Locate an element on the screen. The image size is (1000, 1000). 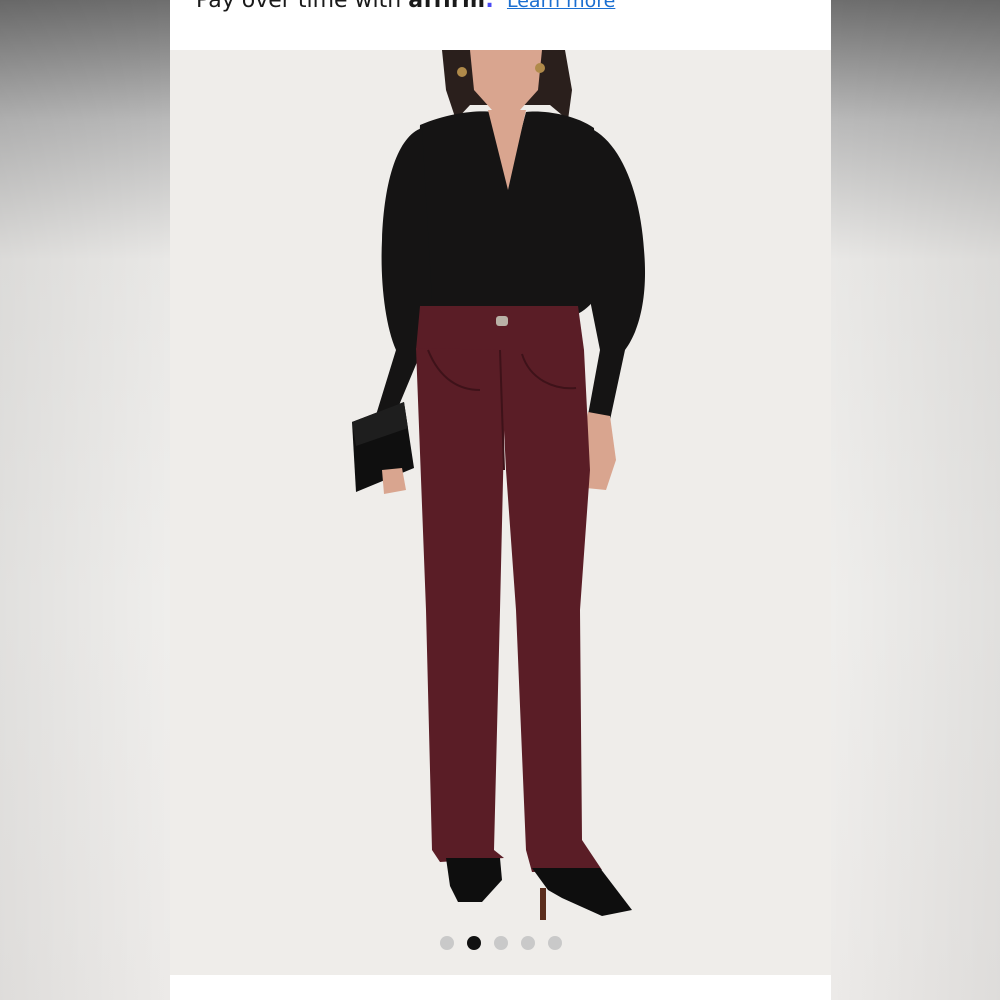
affirm-logo-text: affirm is located at coordinates (447, 6).